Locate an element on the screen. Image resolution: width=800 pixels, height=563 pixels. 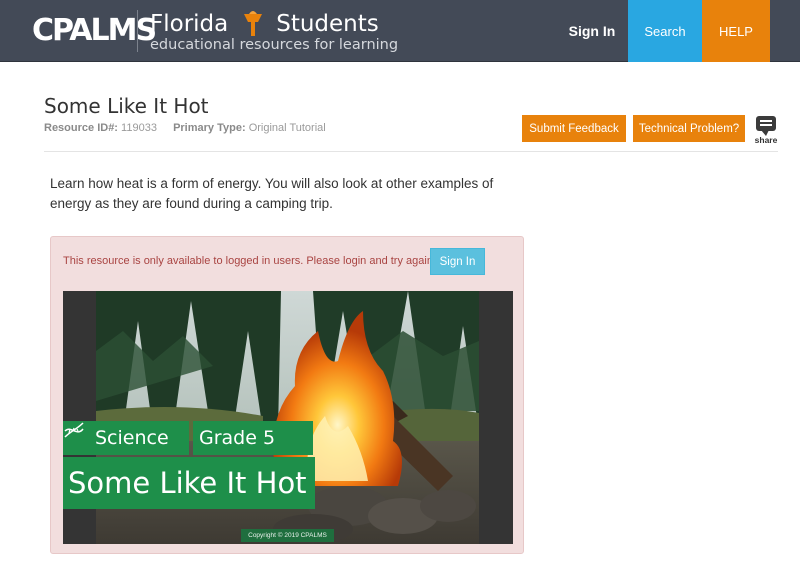
subject-label: Science is located at coordinates (132, 438).